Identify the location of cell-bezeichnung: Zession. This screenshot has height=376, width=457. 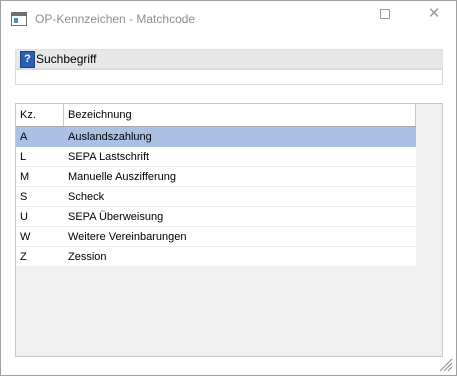
(87, 257).